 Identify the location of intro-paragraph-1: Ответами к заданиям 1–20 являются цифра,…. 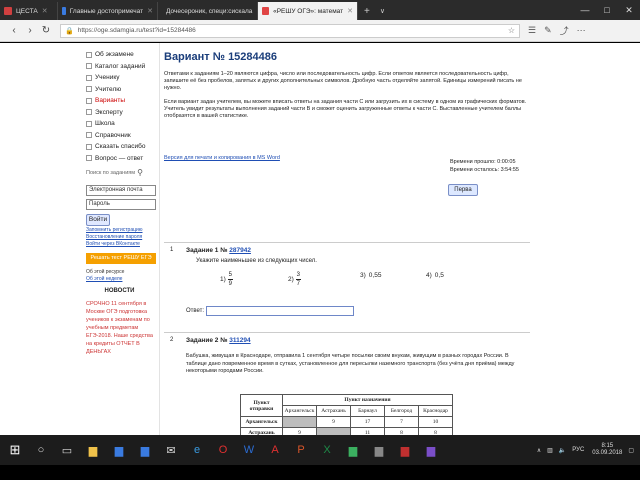
(343, 81).